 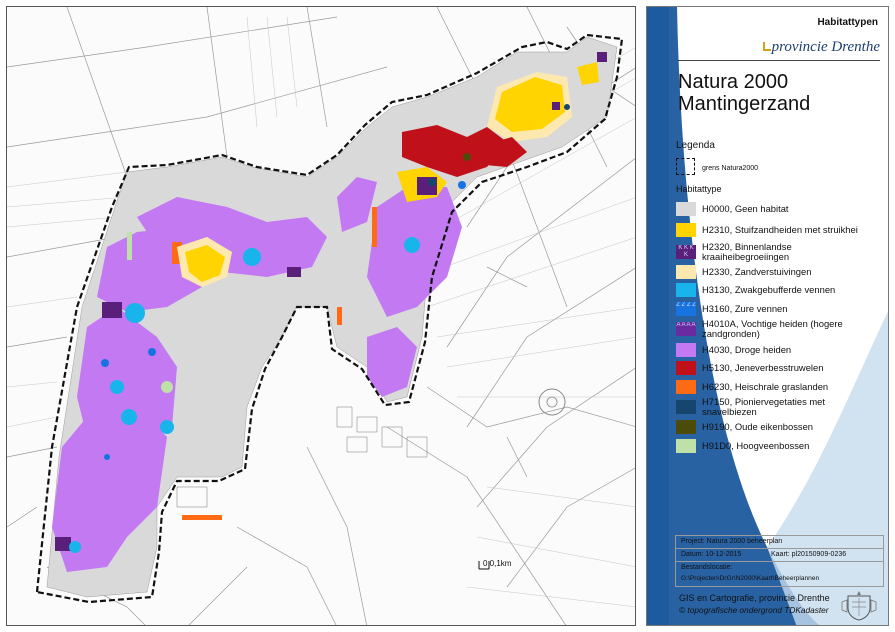 I want to click on legend-label: H0000, Geen habitat, so click(x=745, y=209).